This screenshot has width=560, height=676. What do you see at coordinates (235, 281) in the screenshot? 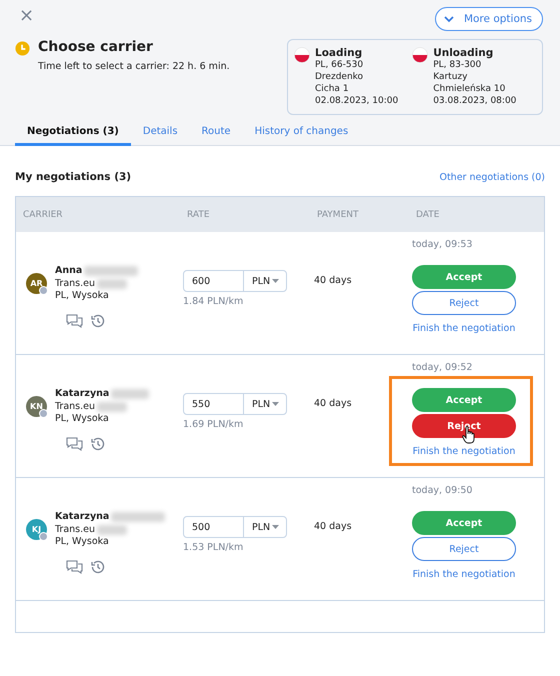
I see `rate-field: 600 PLN` at bounding box center [235, 281].